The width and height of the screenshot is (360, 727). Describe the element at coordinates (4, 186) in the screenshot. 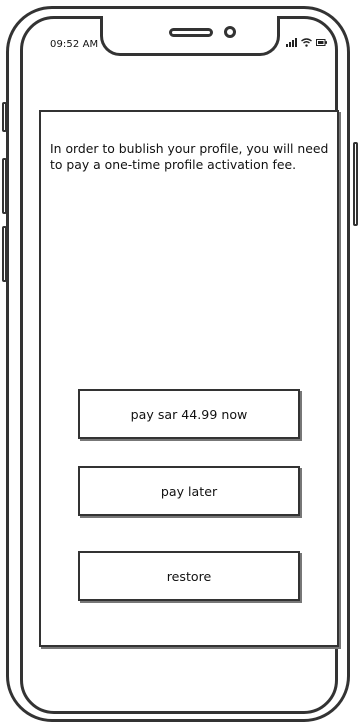

I see `volume-up-button` at that location.